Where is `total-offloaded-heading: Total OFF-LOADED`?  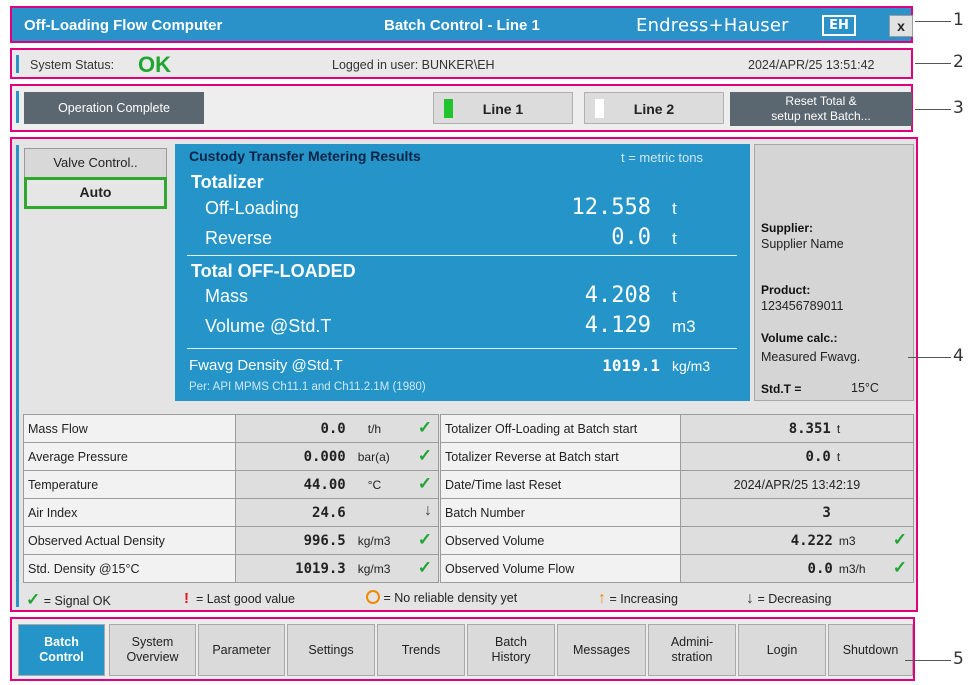 total-offloaded-heading: Total OFF-LOADED is located at coordinates (273, 271).